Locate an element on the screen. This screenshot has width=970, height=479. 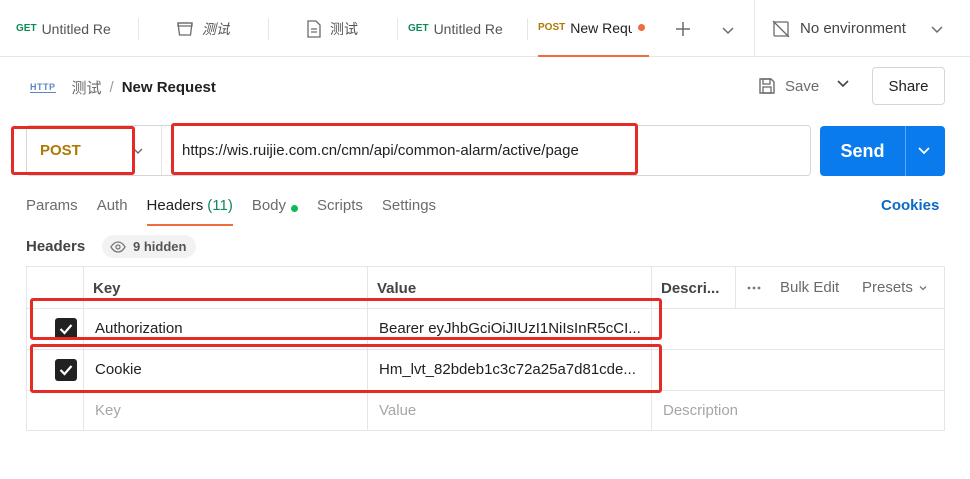
tab-settings: Settings is located at coordinates (409, 210).